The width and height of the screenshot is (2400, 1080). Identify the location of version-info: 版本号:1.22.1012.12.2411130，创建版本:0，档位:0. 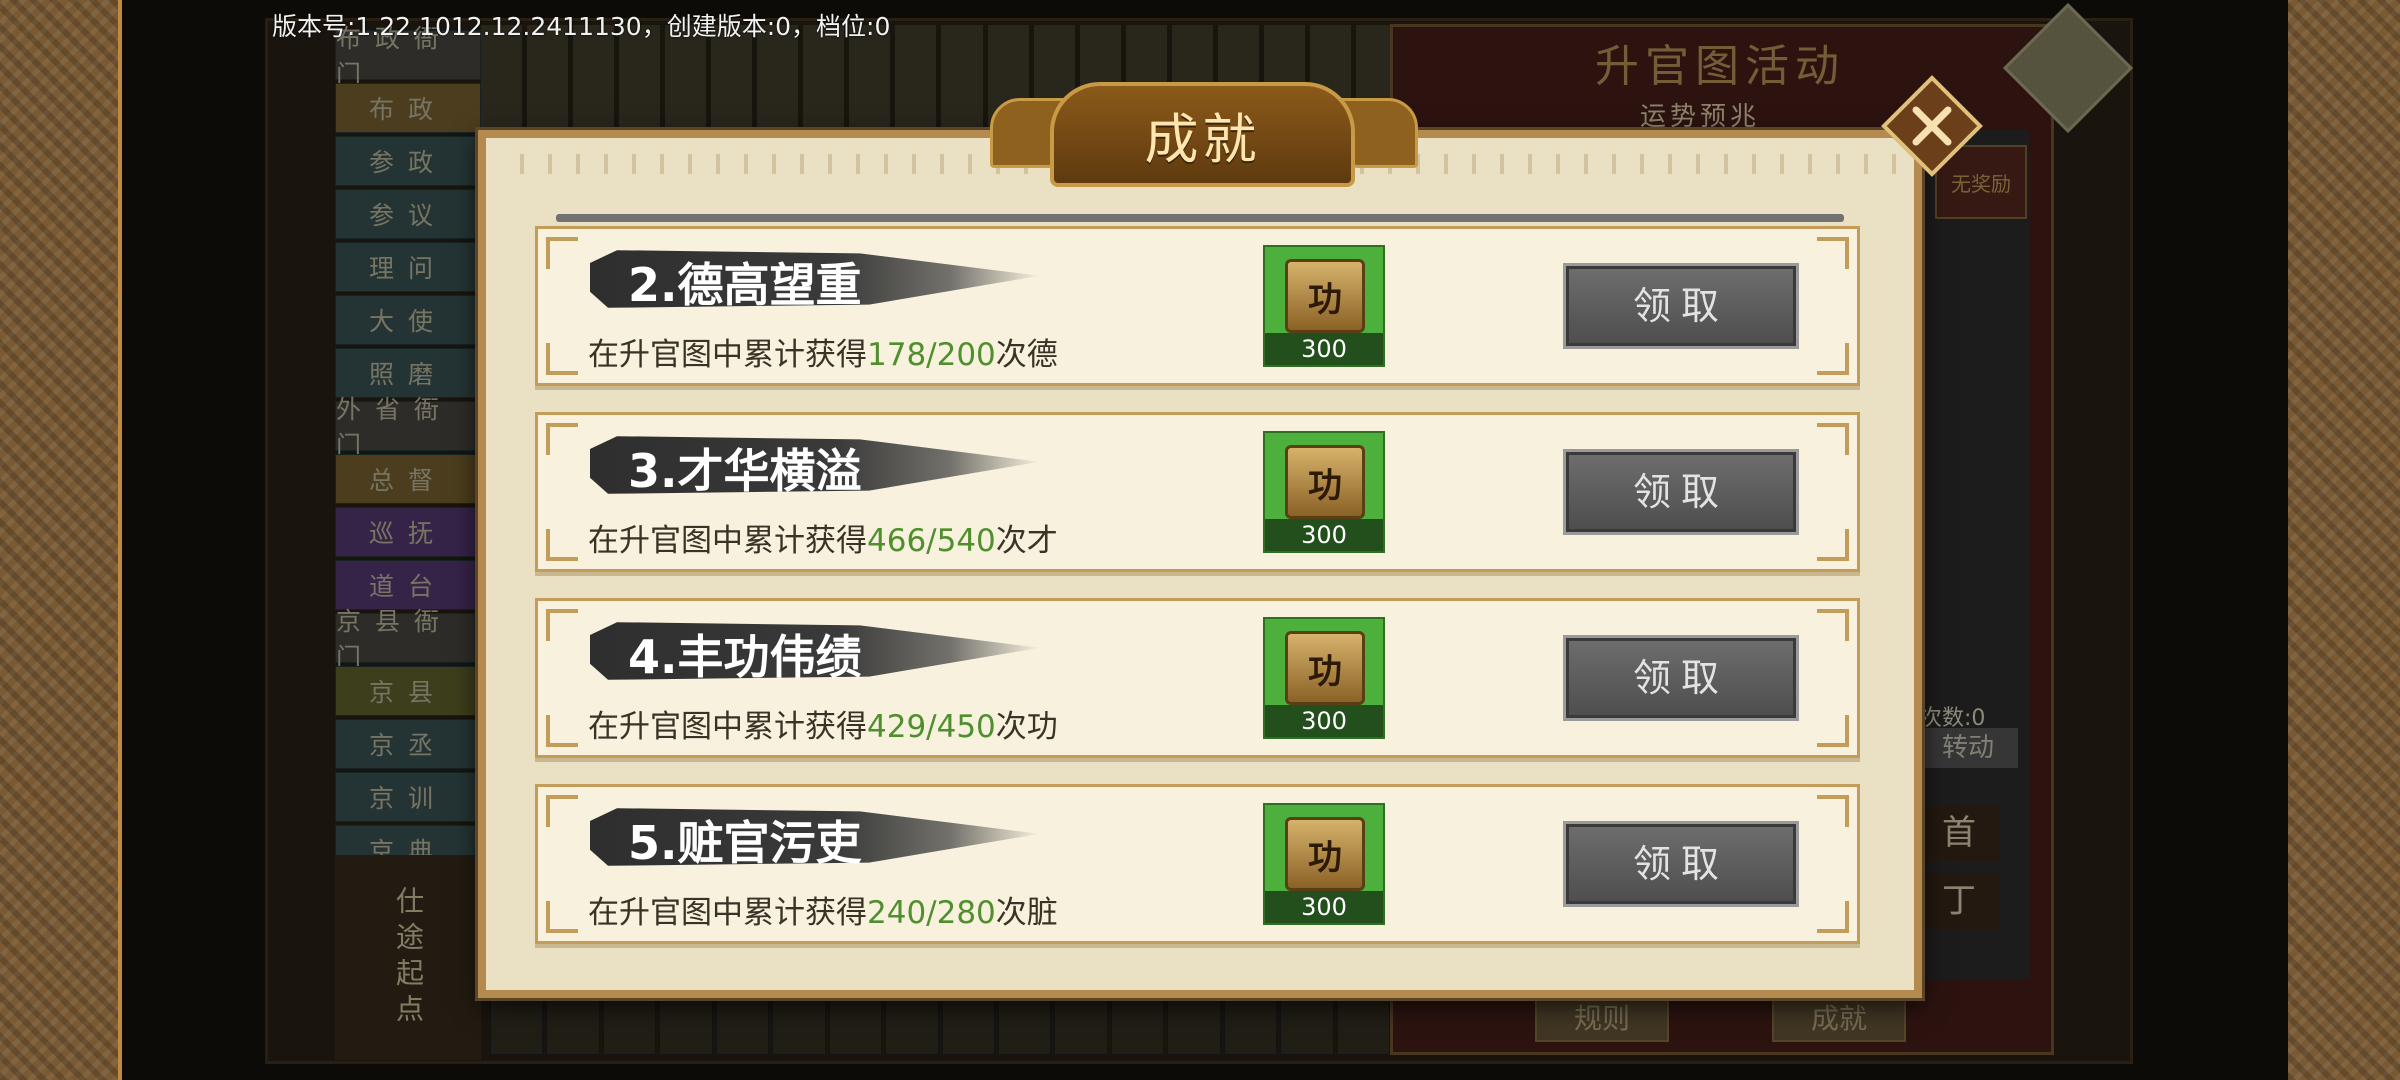
(581, 26).